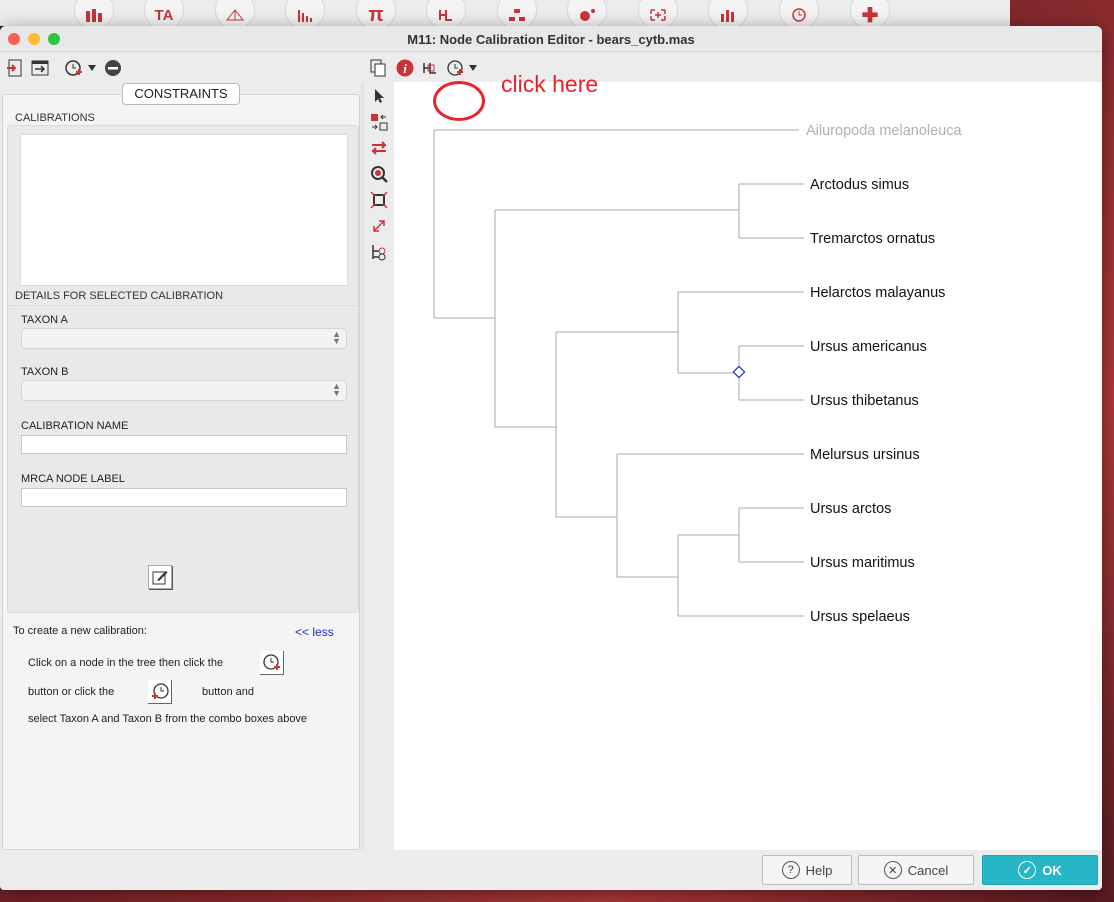 The width and height of the screenshot is (1114, 902). I want to click on tab-constraints: CONSTRAINTS, so click(181, 94).